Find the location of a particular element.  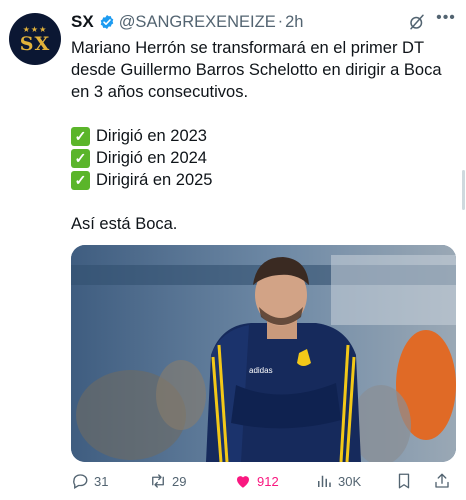

avatar: ★★★ SX is located at coordinates (35, 39).